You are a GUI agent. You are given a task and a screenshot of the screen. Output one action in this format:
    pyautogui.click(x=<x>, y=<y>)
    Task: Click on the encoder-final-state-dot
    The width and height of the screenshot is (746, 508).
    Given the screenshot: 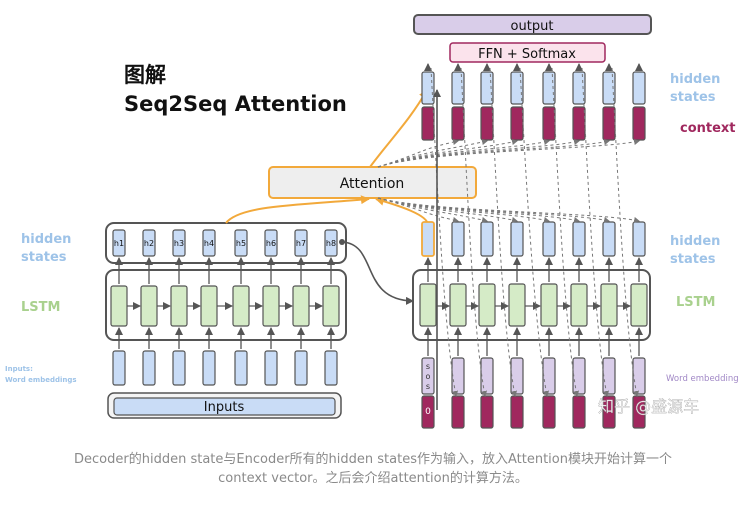 What is the action you would take?
    pyautogui.click(x=342, y=242)
    